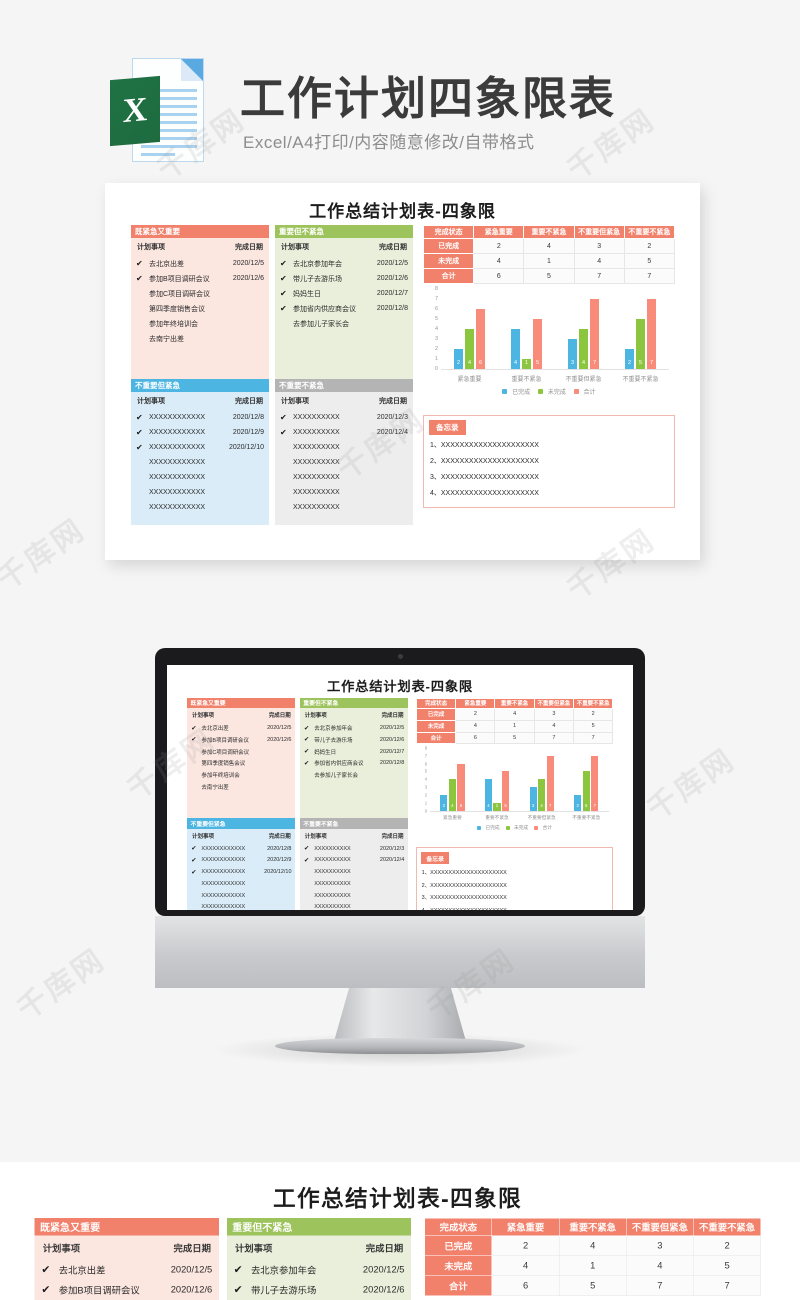 This screenshot has height=1300, width=800. I want to click on memo-line: 4、XXXXXXXXXXXXXXXXXXXXX, so click(514, 907).